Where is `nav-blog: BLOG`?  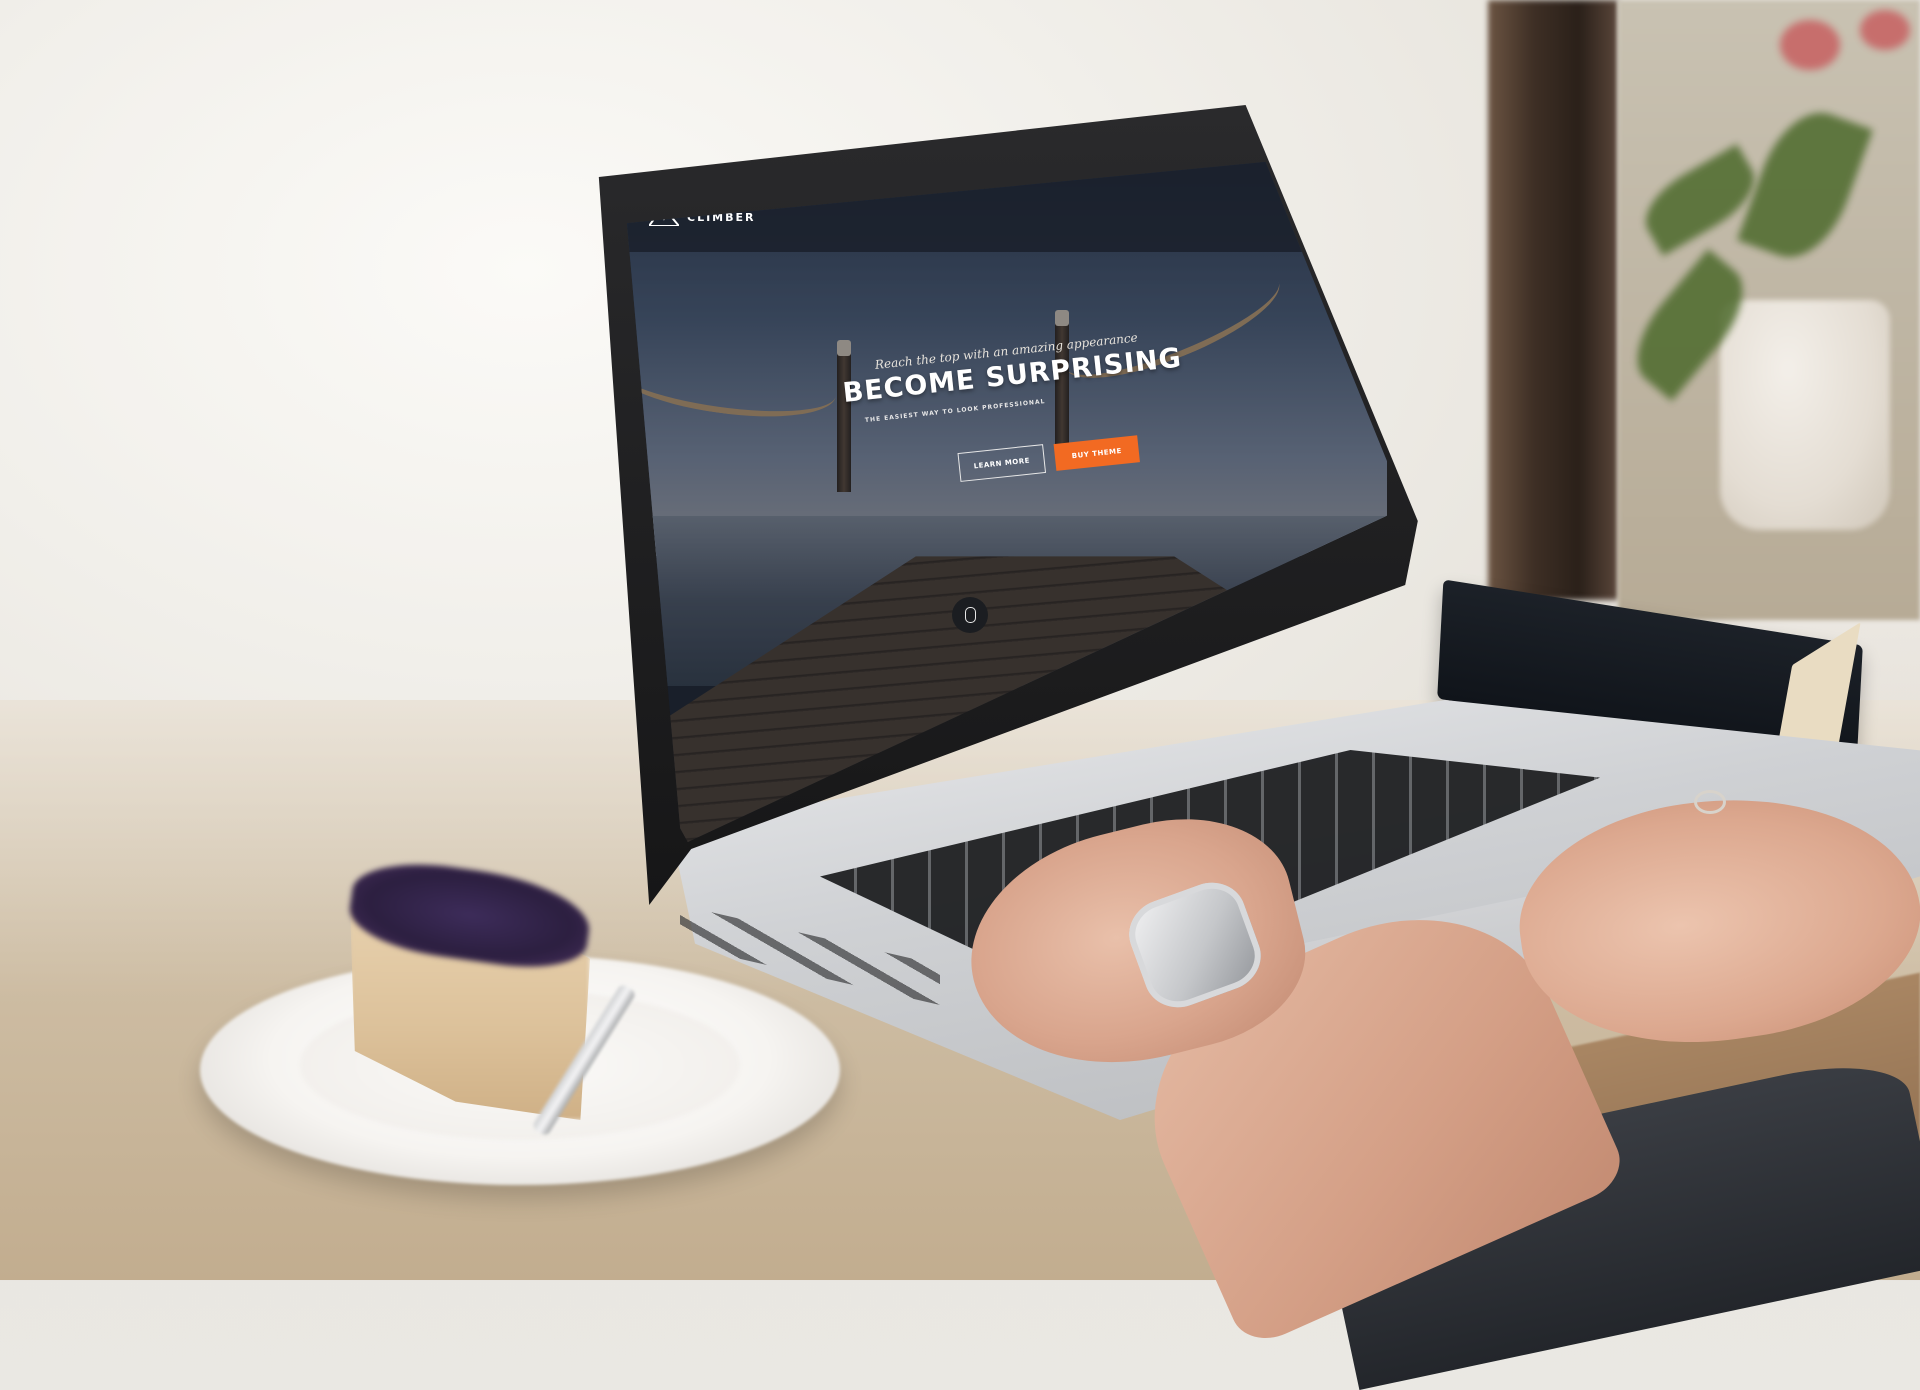 nav-blog: BLOG is located at coordinates (1092, 171).